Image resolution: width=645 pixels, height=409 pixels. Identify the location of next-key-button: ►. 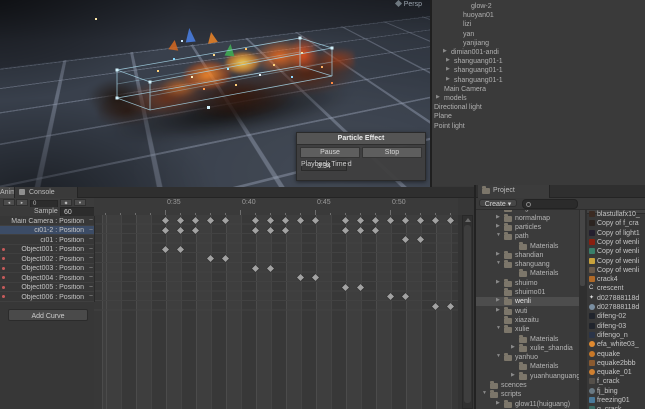
(22, 202).